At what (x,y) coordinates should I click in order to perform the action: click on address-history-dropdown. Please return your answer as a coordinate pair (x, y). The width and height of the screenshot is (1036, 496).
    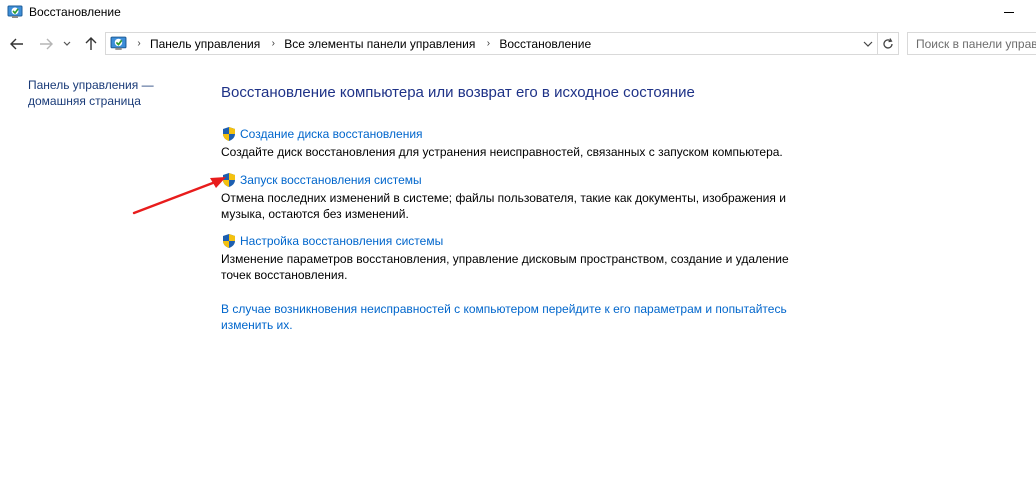
    Looking at the image, I should click on (868, 43).